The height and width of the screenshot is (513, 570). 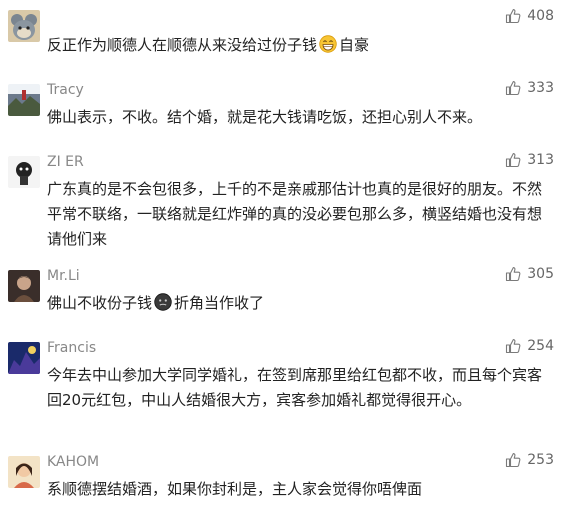 What do you see at coordinates (73, 462) in the screenshot?
I see `comment-author: KAHOM` at bounding box center [73, 462].